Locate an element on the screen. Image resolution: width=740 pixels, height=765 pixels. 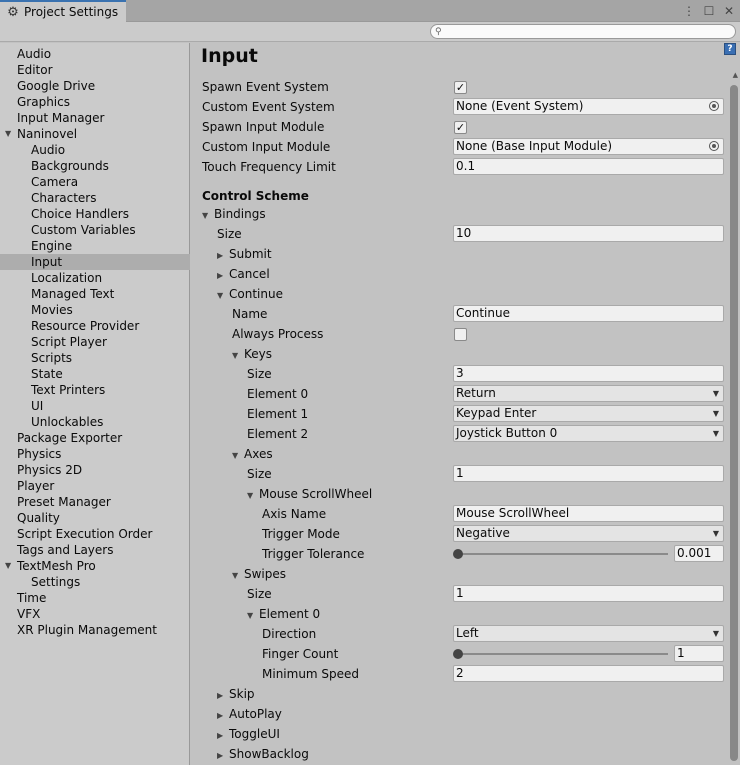
sidebar-item-google-drive: Google Drive is located at coordinates (95, 86).